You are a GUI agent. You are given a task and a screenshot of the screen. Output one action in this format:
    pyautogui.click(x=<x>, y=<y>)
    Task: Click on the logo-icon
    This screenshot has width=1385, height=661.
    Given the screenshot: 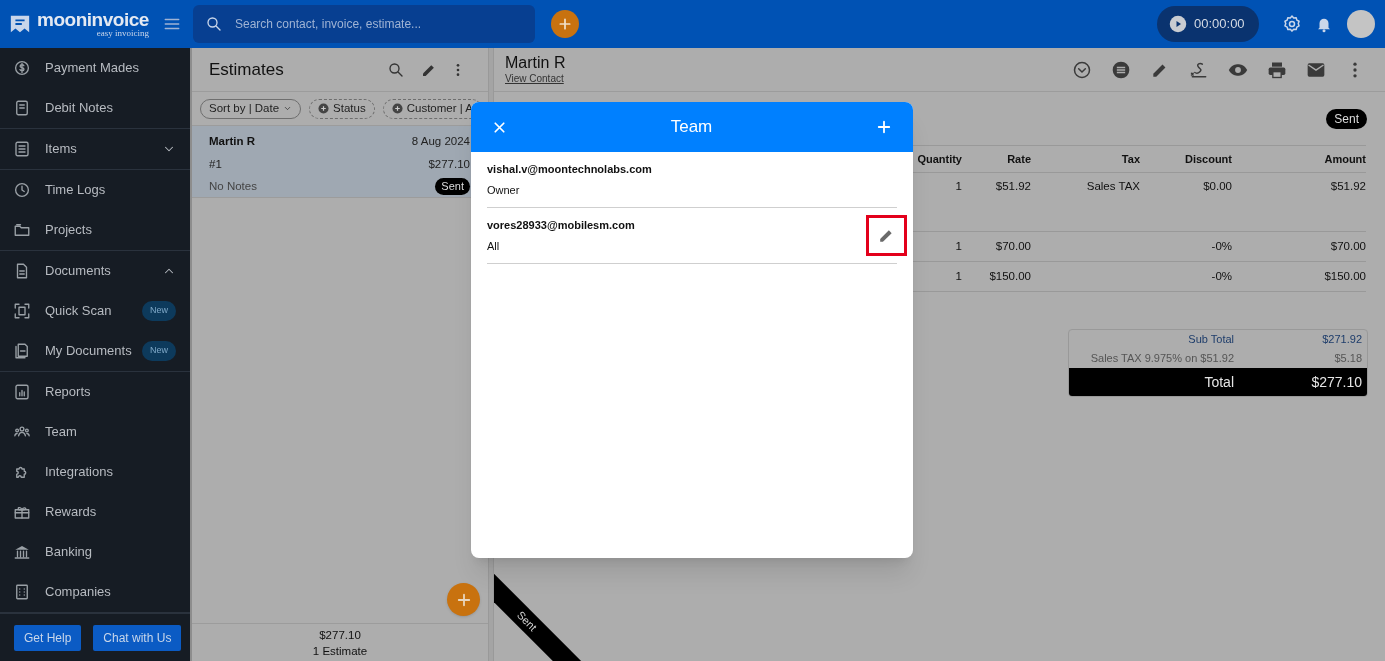 What is the action you would take?
    pyautogui.click(x=20, y=24)
    